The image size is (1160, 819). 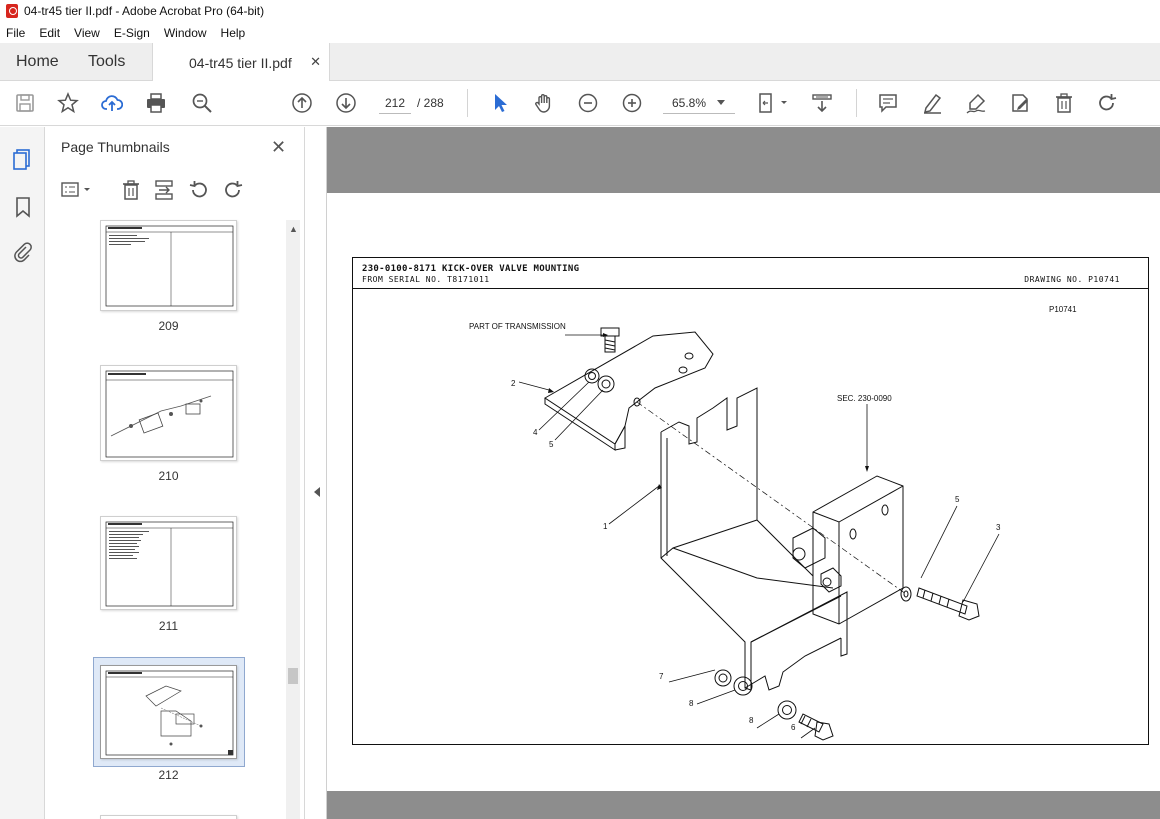 I want to click on scrollbar-thumb, so click(x=293, y=676).